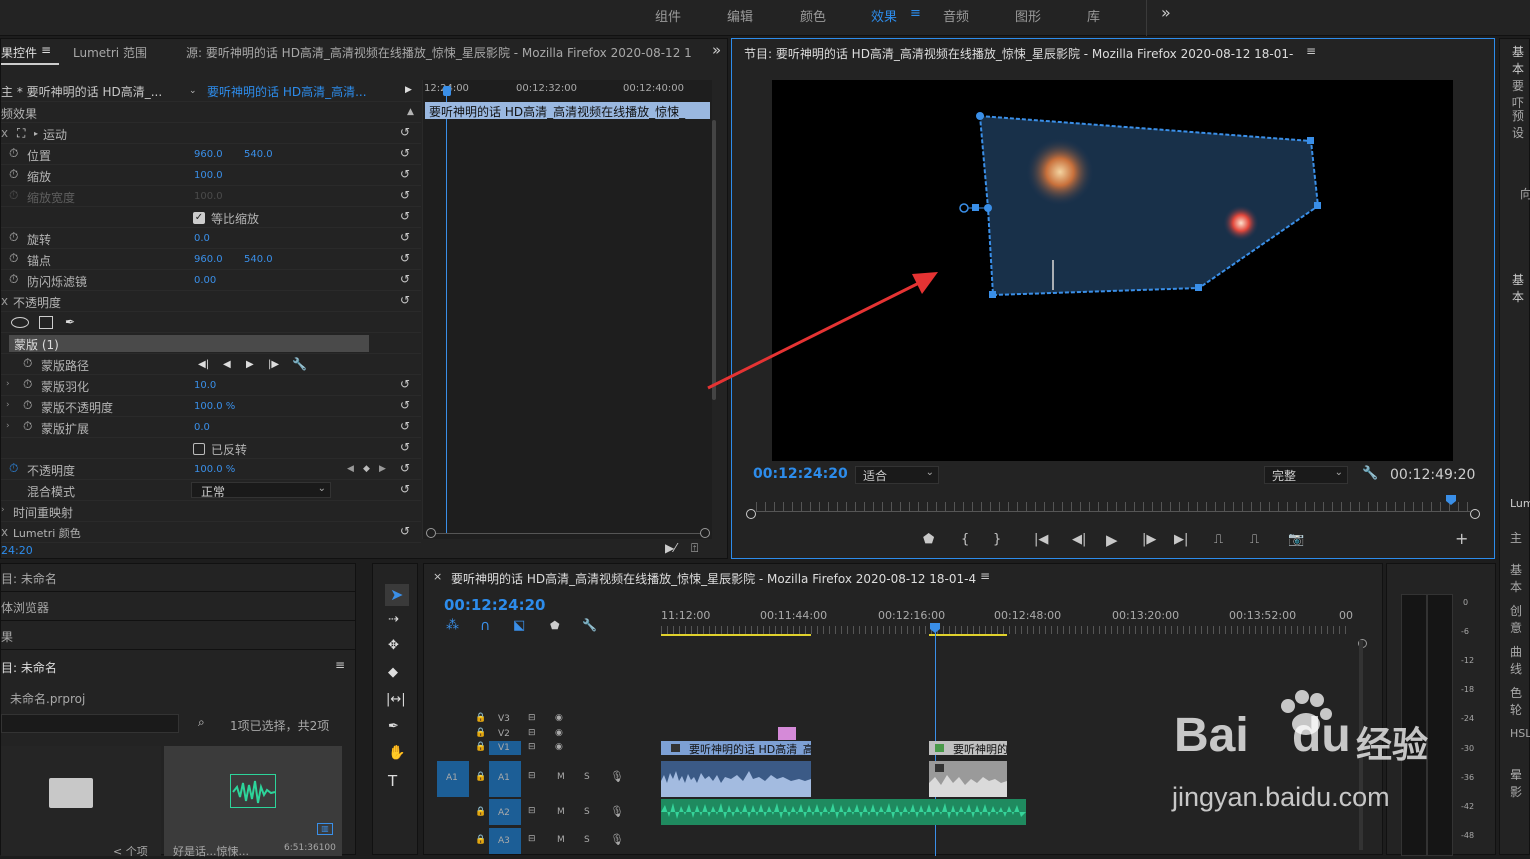 The width and height of the screenshot is (1530, 859). I want to click on go-to-out-icon: ▶|, so click(1181, 539).